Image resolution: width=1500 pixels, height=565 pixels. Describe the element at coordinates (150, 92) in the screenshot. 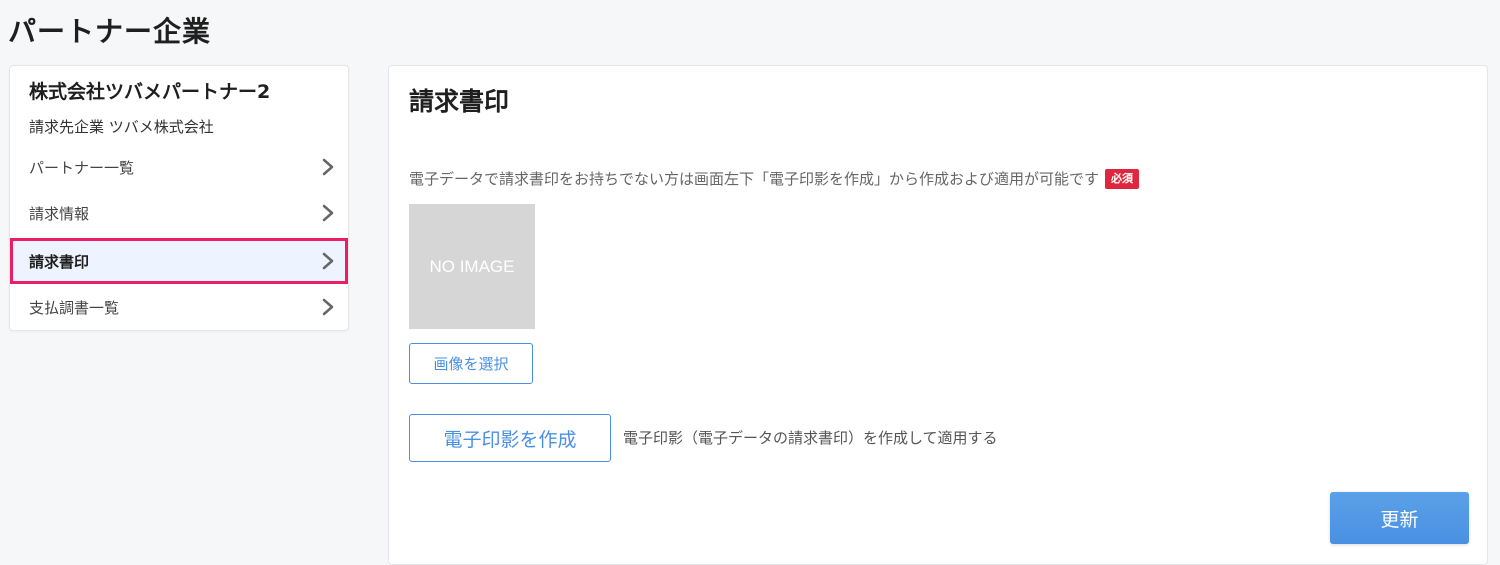

I see `partner-company-name: 株式会社ツバメパートナー2` at that location.